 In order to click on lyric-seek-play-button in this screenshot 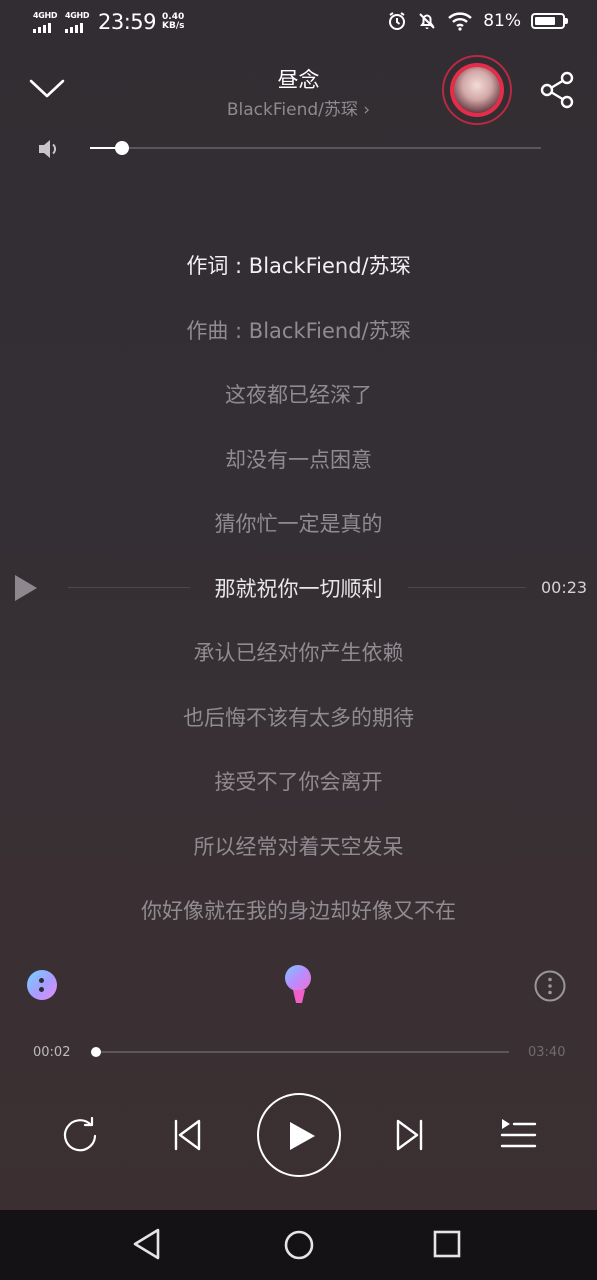, I will do `click(25, 588)`.